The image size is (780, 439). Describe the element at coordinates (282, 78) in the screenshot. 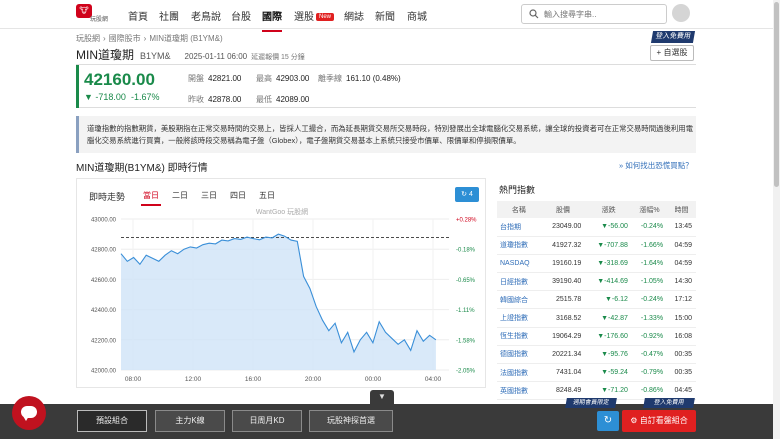

I see `quote-field-high: 最高 42903.00` at that location.